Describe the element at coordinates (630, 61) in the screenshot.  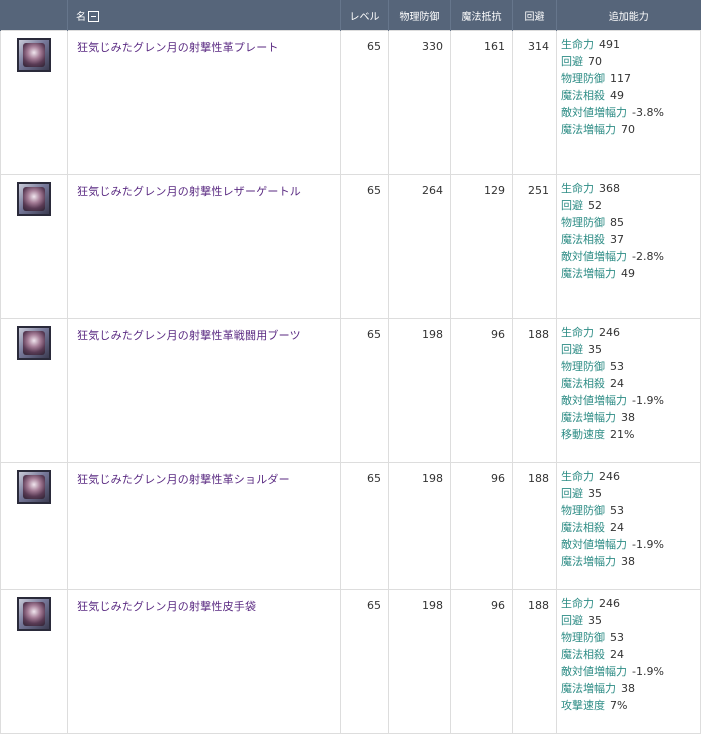
I see `stat-line: 回避 70` at that location.